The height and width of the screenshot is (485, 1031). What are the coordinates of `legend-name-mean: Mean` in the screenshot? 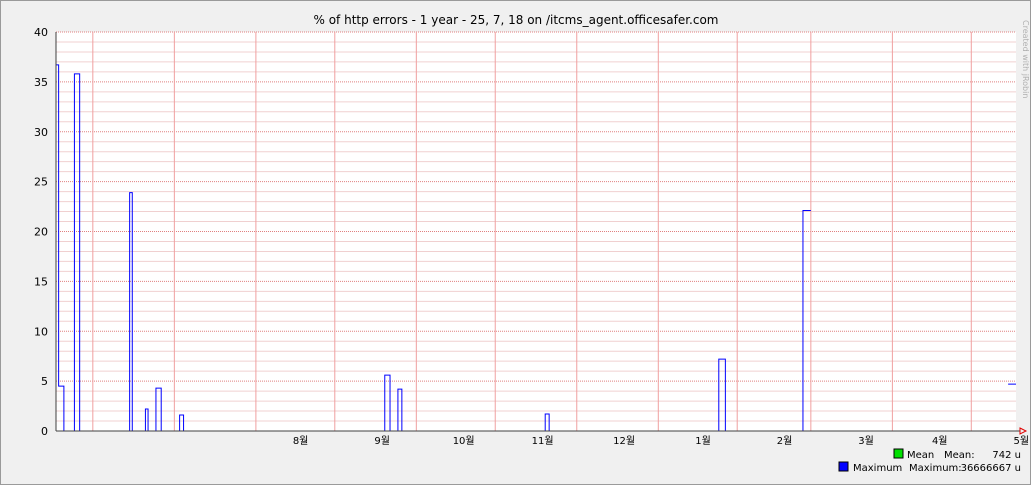 It's located at (920, 455).